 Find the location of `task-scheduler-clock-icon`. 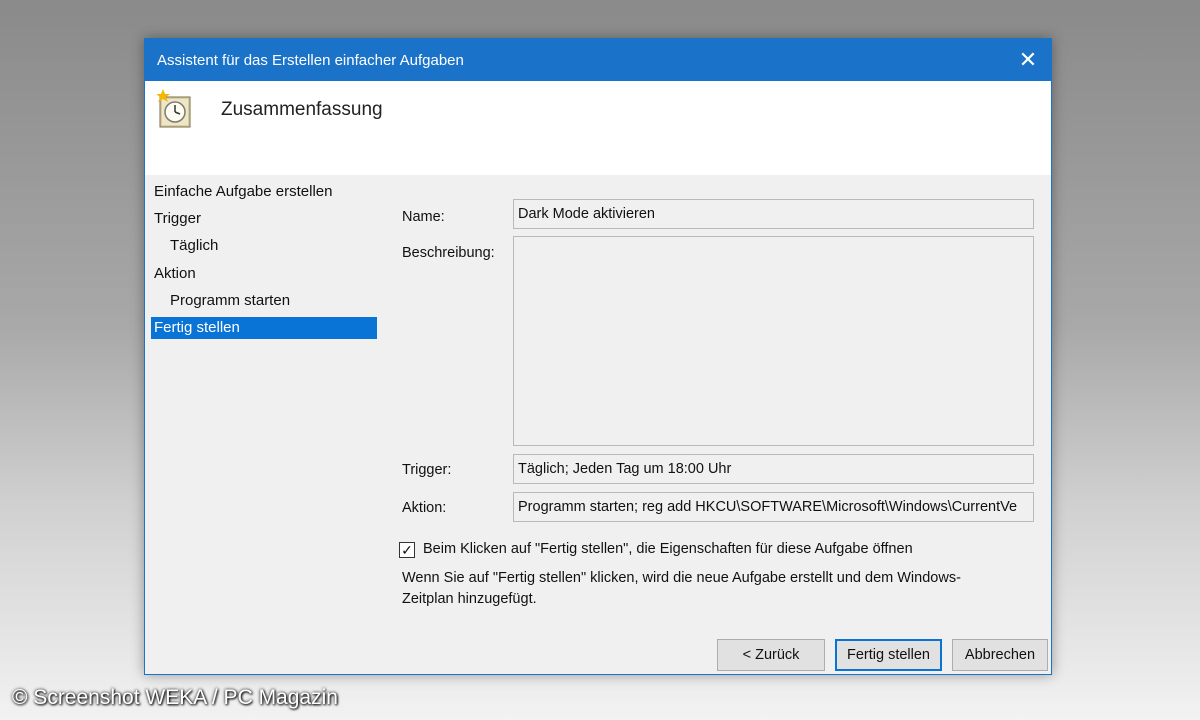

task-scheduler-clock-icon is located at coordinates (174, 108).